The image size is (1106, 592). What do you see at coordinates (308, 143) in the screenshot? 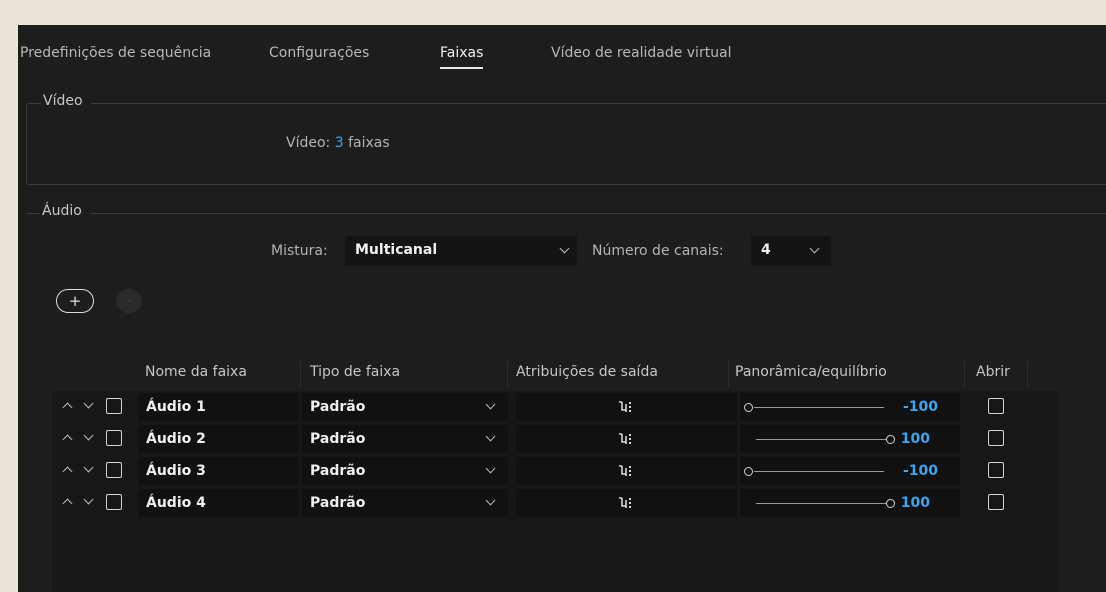
I see `video-tracks-label: Vídeo:` at bounding box center [308, 143].